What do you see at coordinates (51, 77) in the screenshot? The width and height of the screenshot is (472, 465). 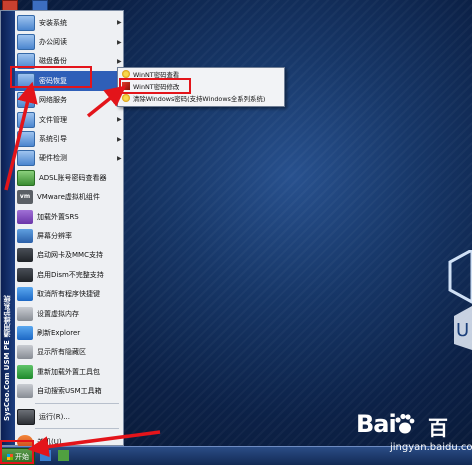 I see `annotation-box-password-recovery` at bounding box center [51, 77].